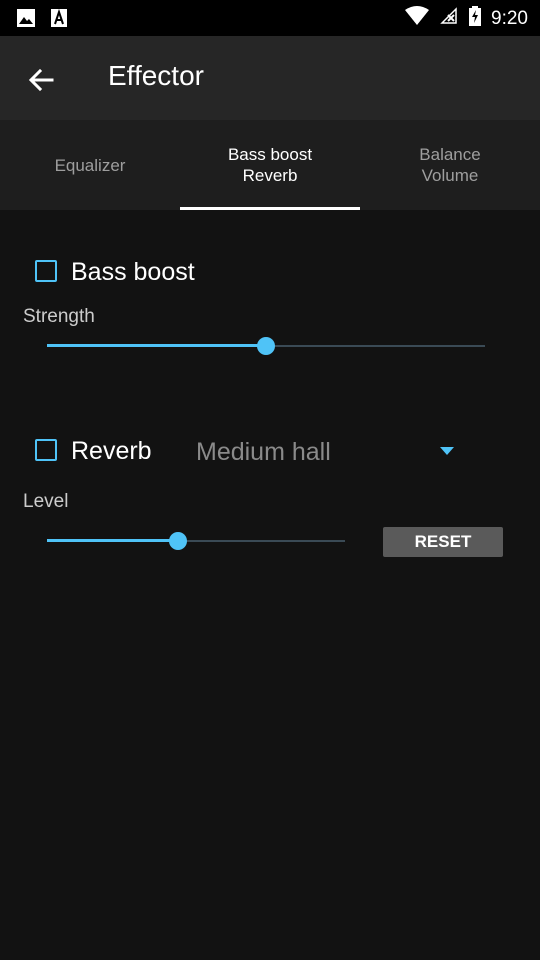 This screenshot has width=540, height=960. Describe the element at coordinates (270, 78) in the screenshot. I see `app-bar: Effector` at that location.